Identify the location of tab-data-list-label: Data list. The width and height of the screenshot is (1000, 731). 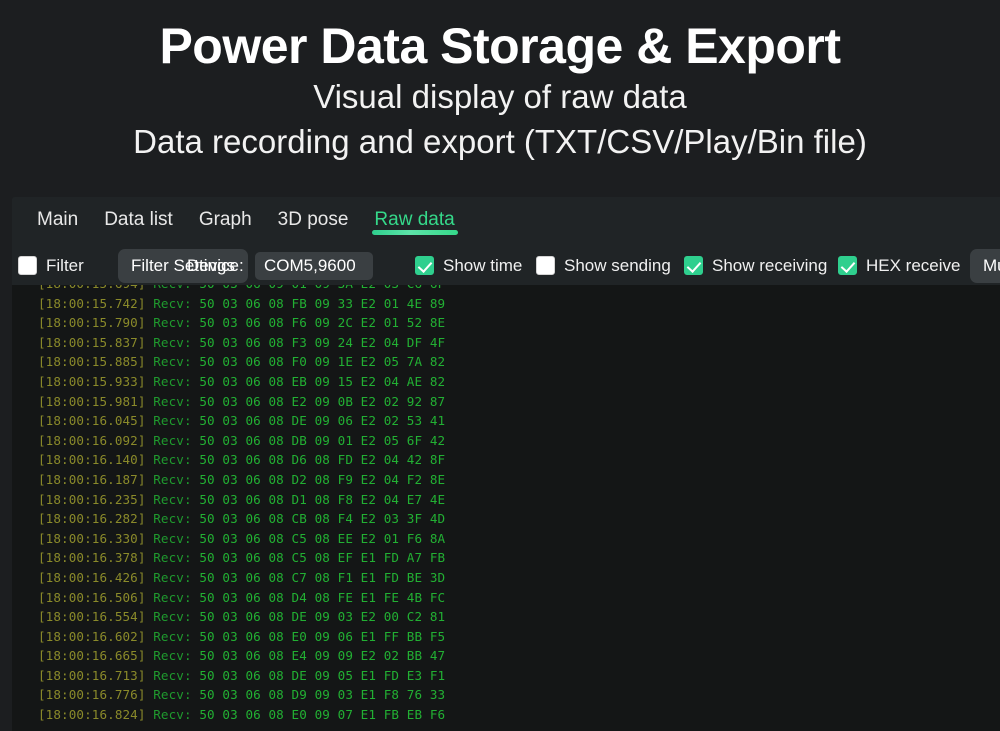
(138, 219).